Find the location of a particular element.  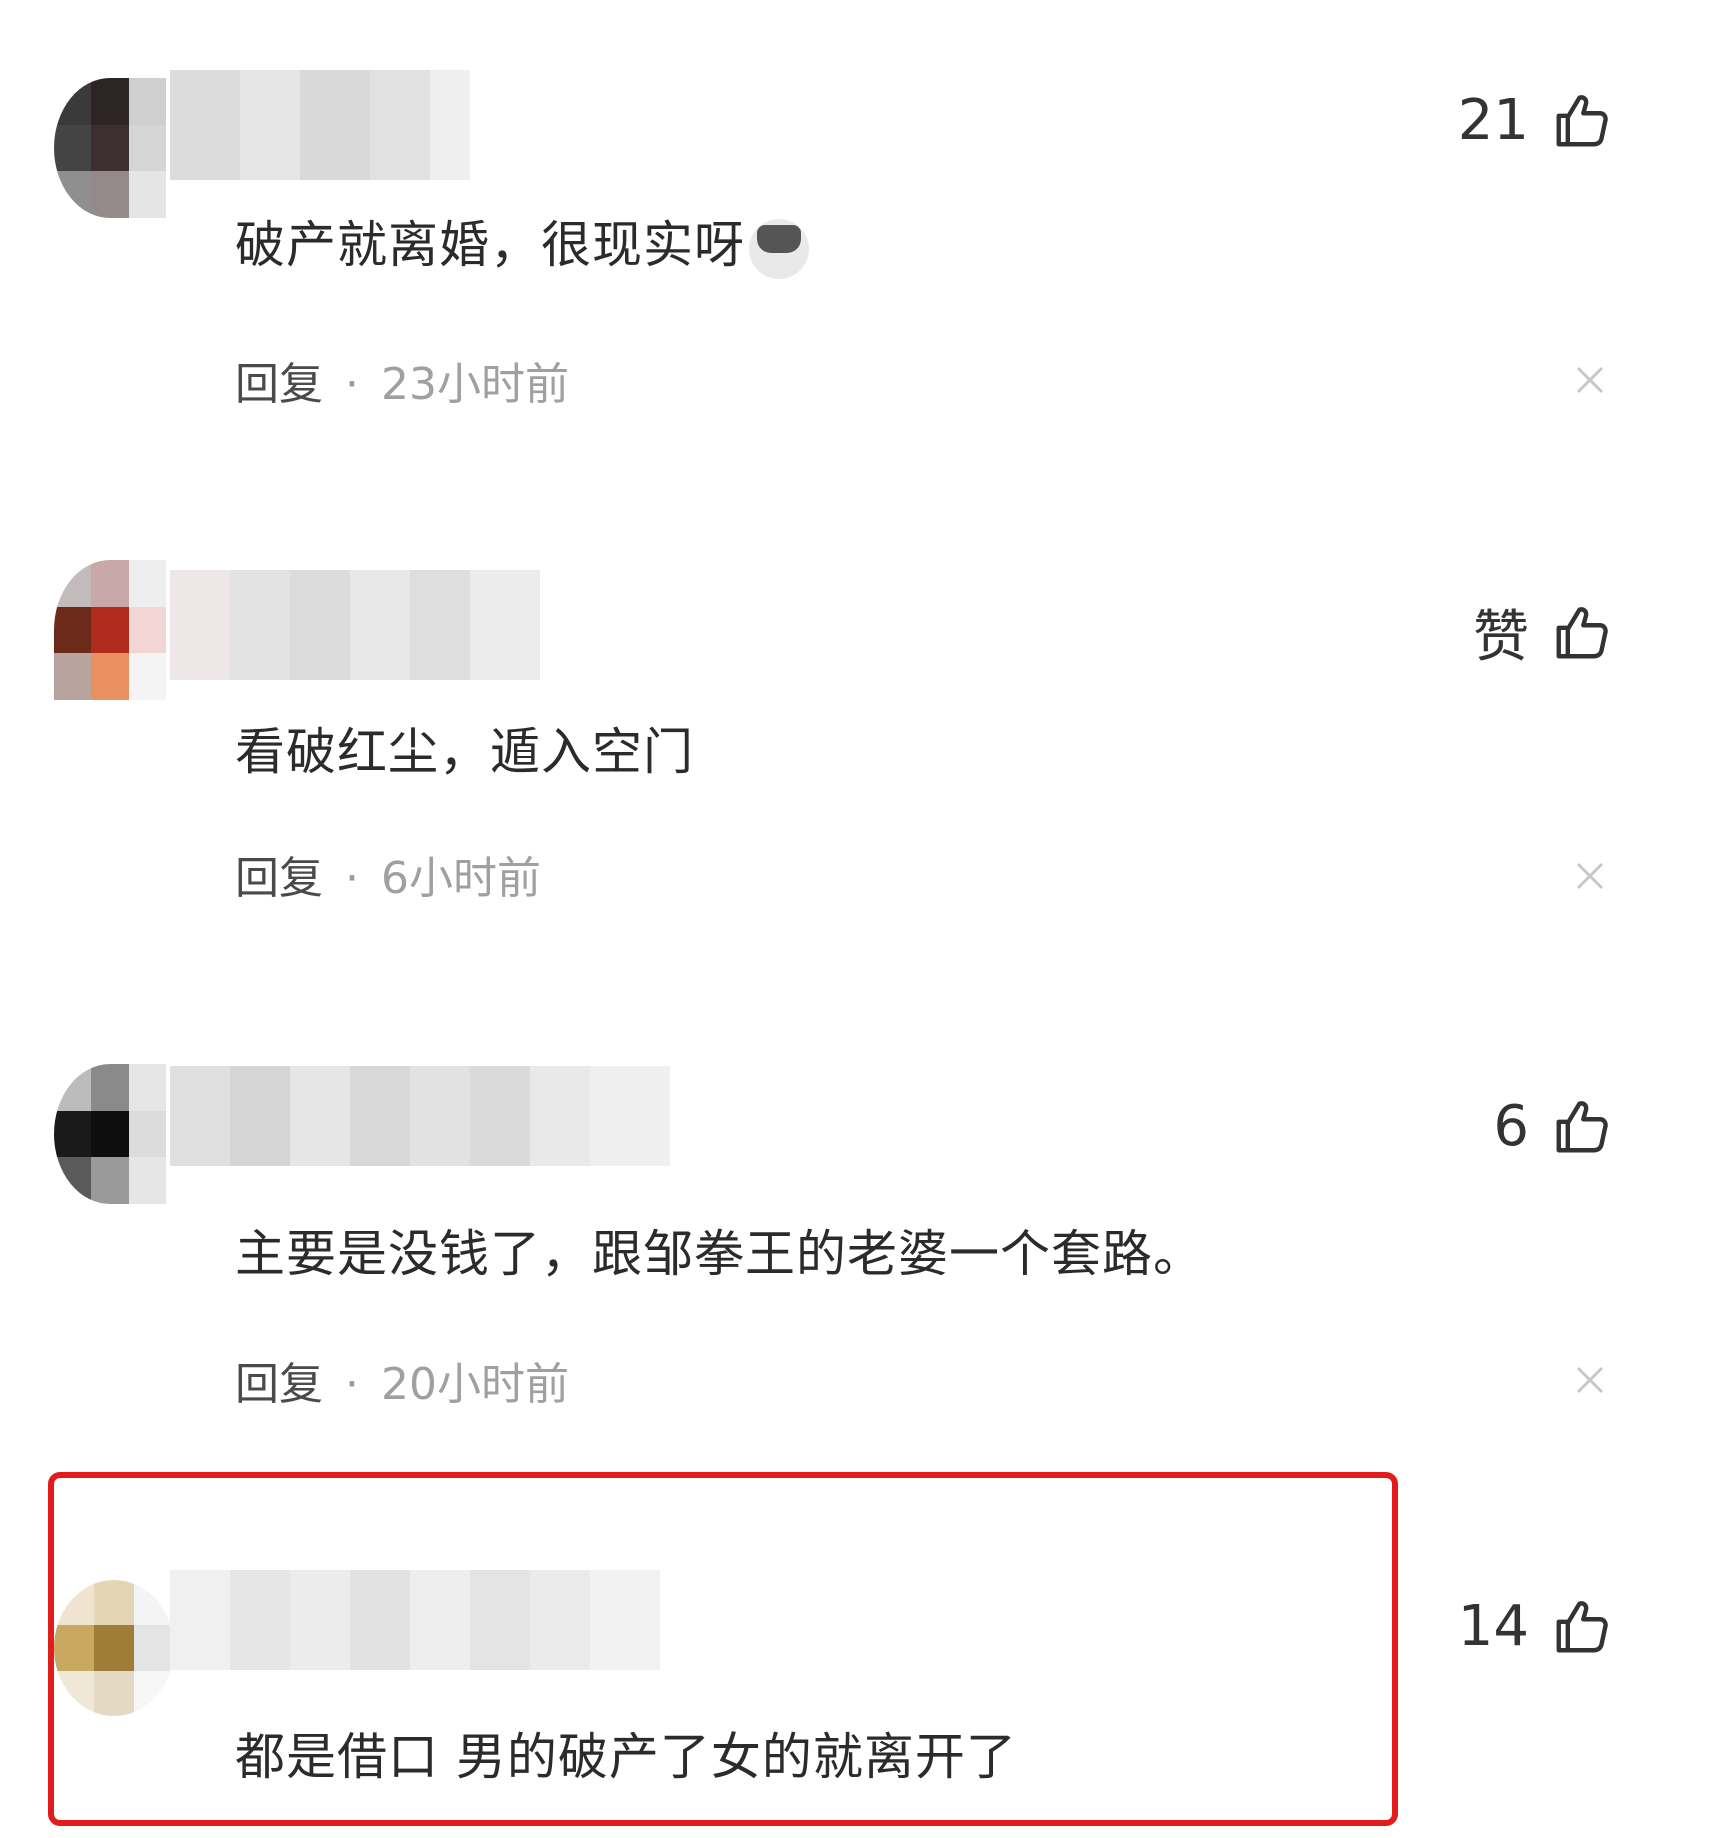

comment-time: 6小时前 is located at coordinates (461, 878).